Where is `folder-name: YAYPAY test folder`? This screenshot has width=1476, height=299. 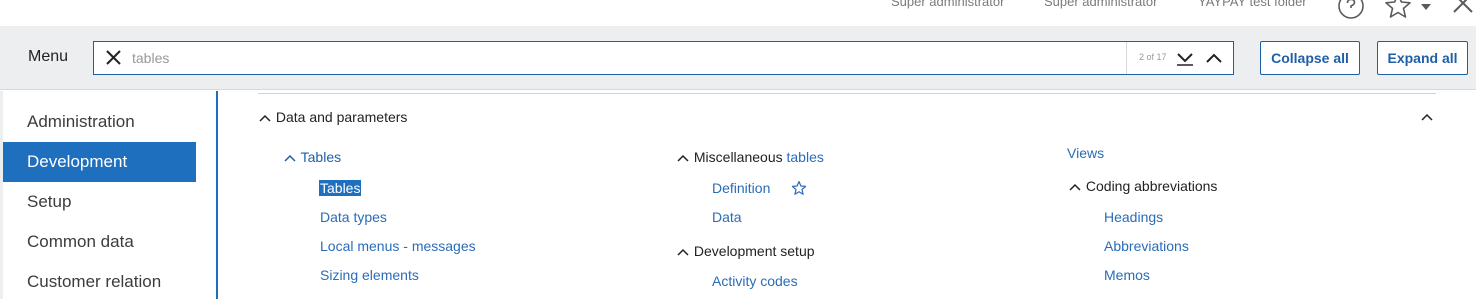
folder-name: YAYPAY test folder is located at coordinates (1252, 4).